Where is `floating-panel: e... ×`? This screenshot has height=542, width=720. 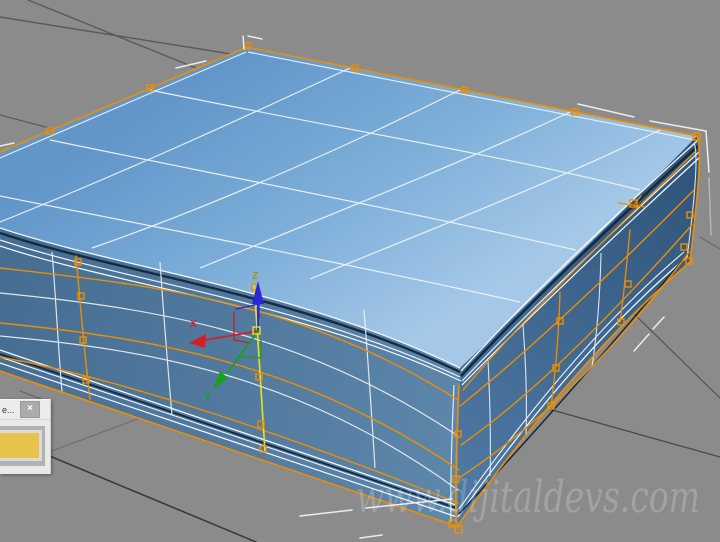 floating-panel: e... × is located at coordinates (25, 436).